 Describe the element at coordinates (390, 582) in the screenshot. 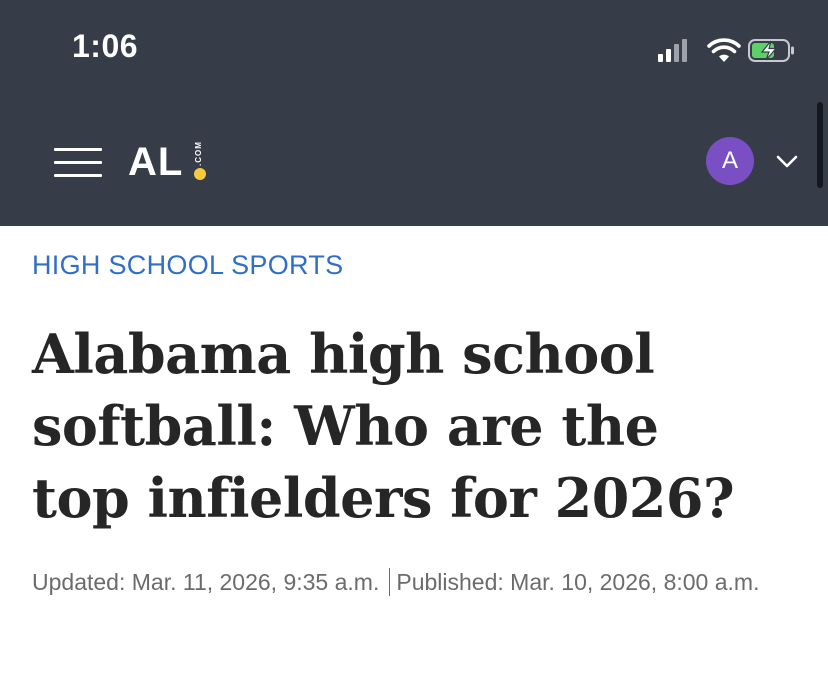

I see `timestamp-divider` at that location.